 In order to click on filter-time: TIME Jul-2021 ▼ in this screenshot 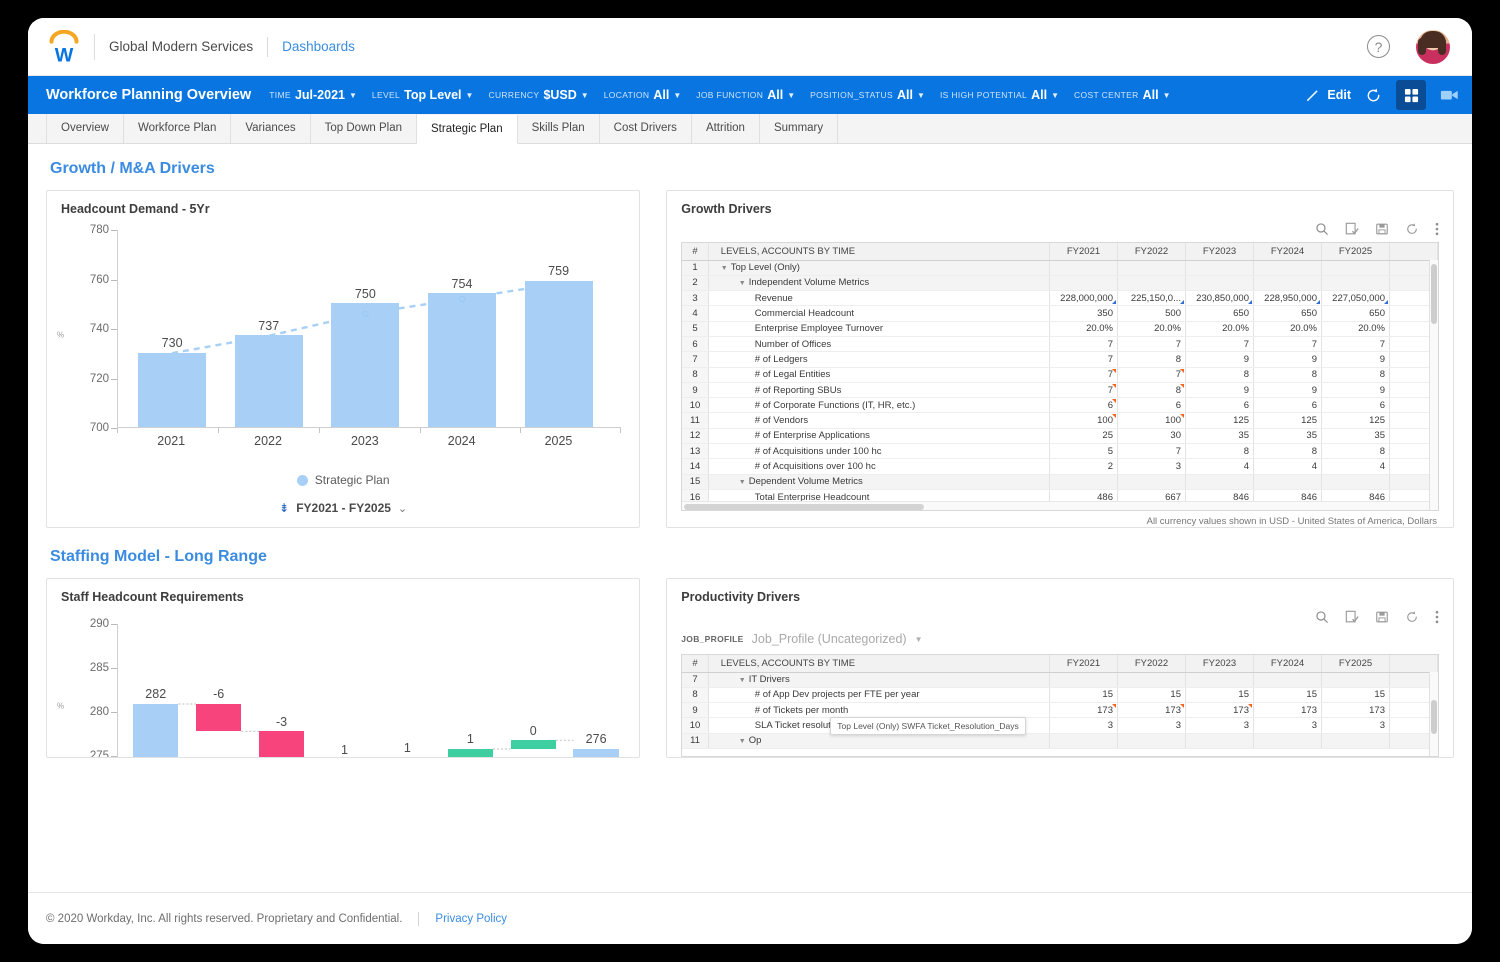, I will do `click(313, 95)`.